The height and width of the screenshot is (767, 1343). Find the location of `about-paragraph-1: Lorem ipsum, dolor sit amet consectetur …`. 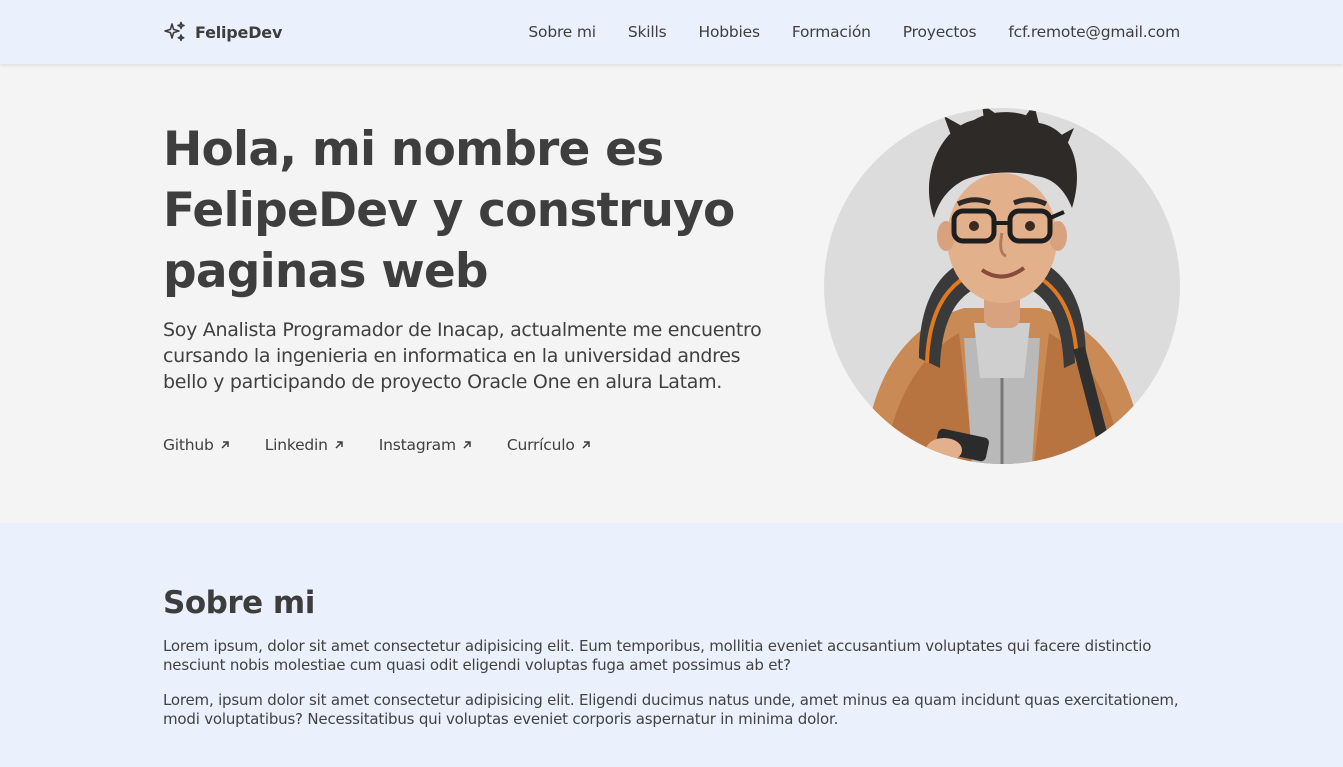

about-paragraph-1: Lorem ipsum, dolor sit amet consectetur … is located at coordinates (657, 655).